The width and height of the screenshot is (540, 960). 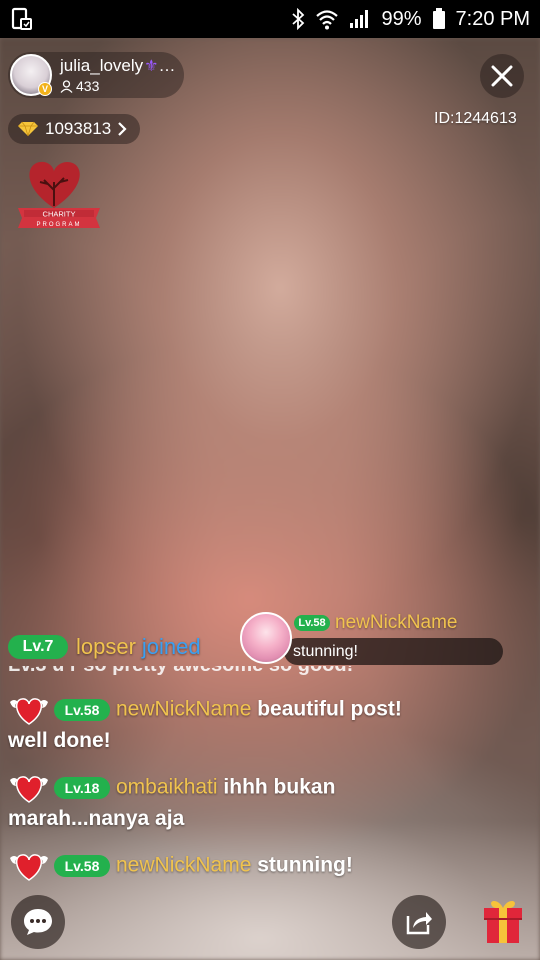 What do you see at coordinates (31, 75) in the screenshot?
I see `host-avatar: V` at bounding box center [31, 75].